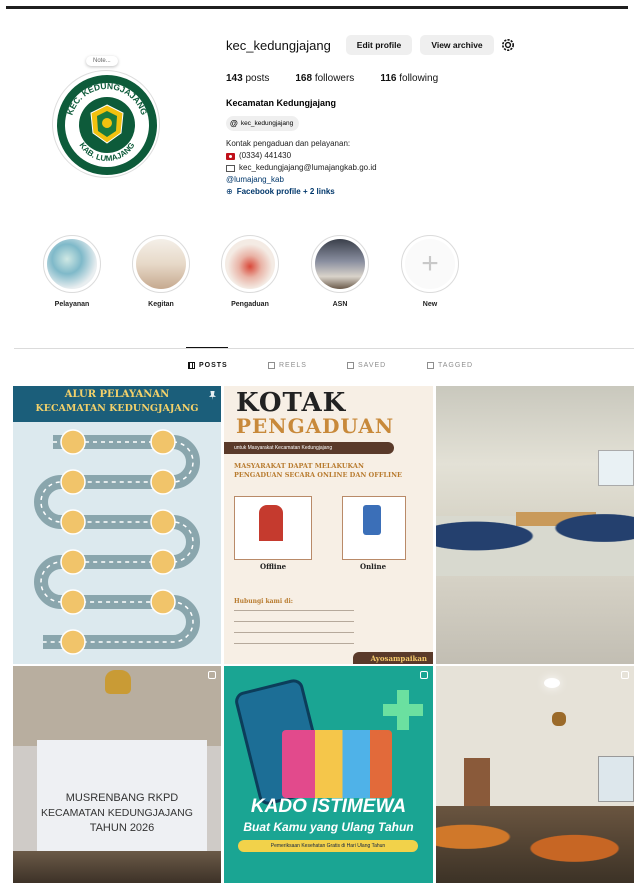 The image size is (635, 883). I want to click on view-archive-button: View archive, so click(457, 45).